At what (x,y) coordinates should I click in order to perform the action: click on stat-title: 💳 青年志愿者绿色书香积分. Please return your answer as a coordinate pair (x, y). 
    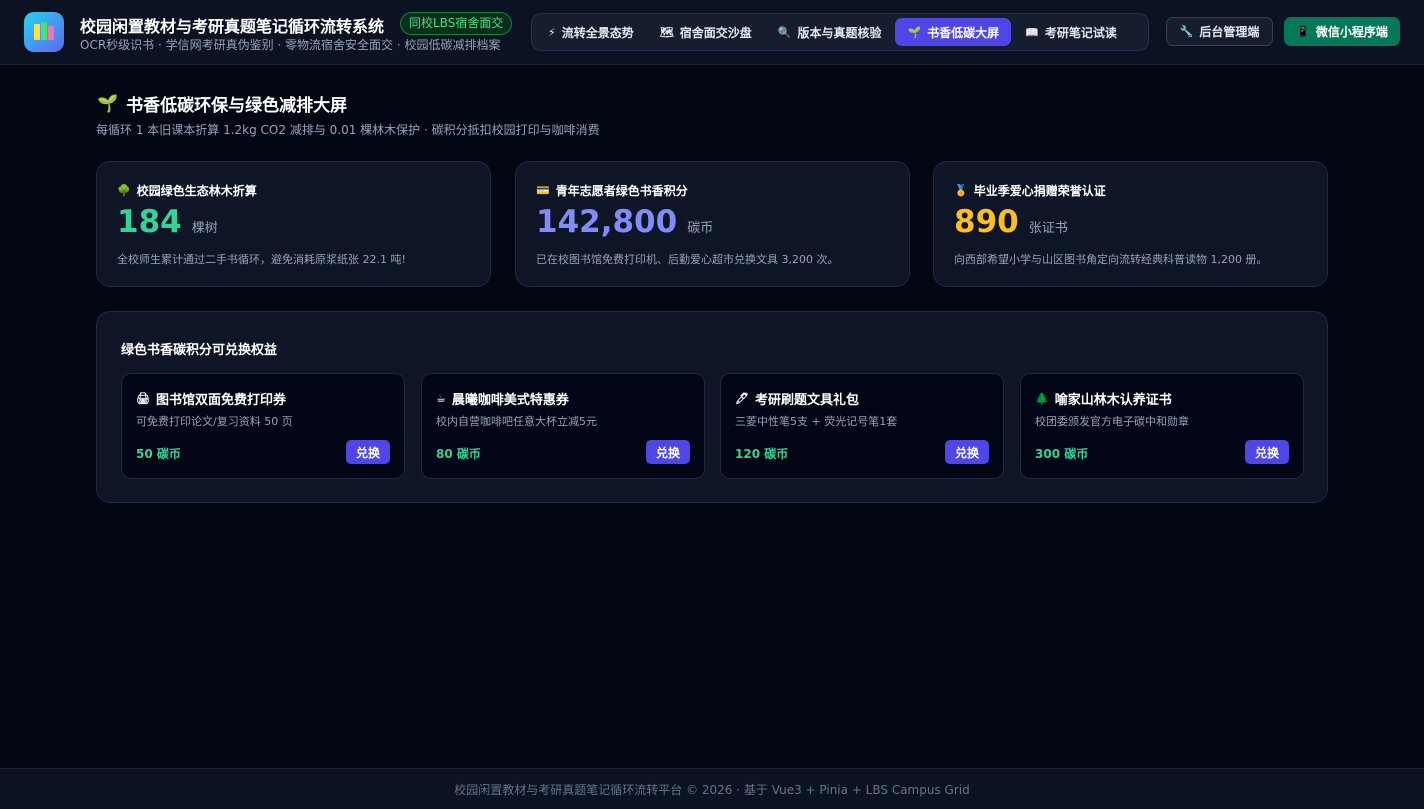
    Looking at the image, I should click on (612, 190).